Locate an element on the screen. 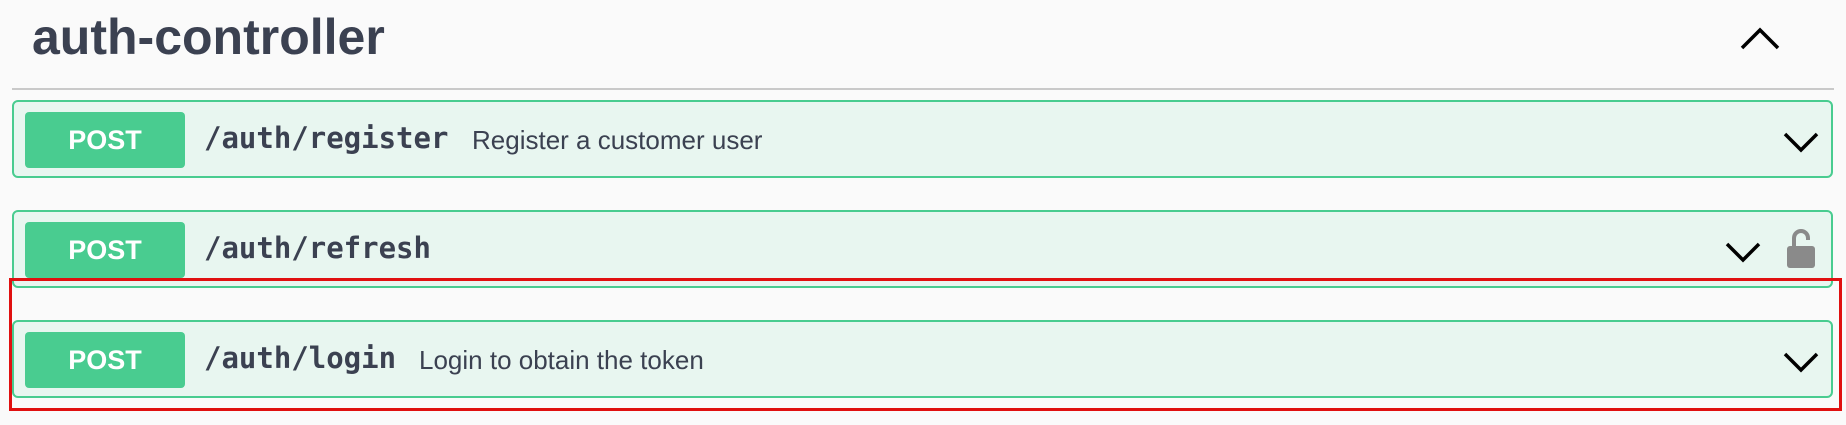 The image size is (1846, 425). chevron-up-icon is located at coordinates (1760, 38).